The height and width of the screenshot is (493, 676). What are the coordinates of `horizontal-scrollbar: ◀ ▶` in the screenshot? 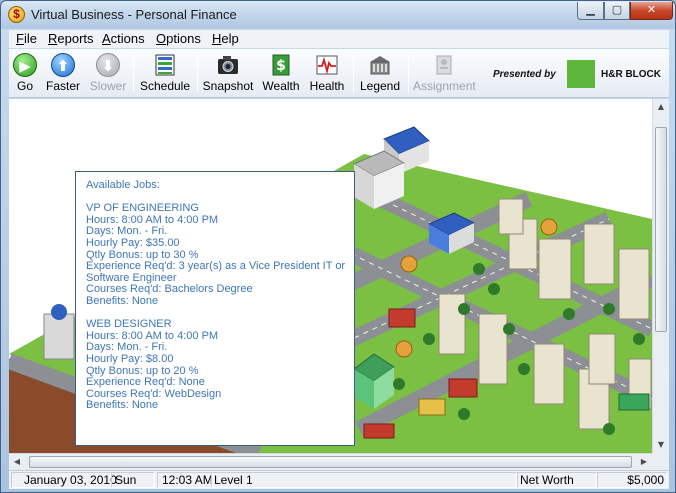 It's located at (330, 461).